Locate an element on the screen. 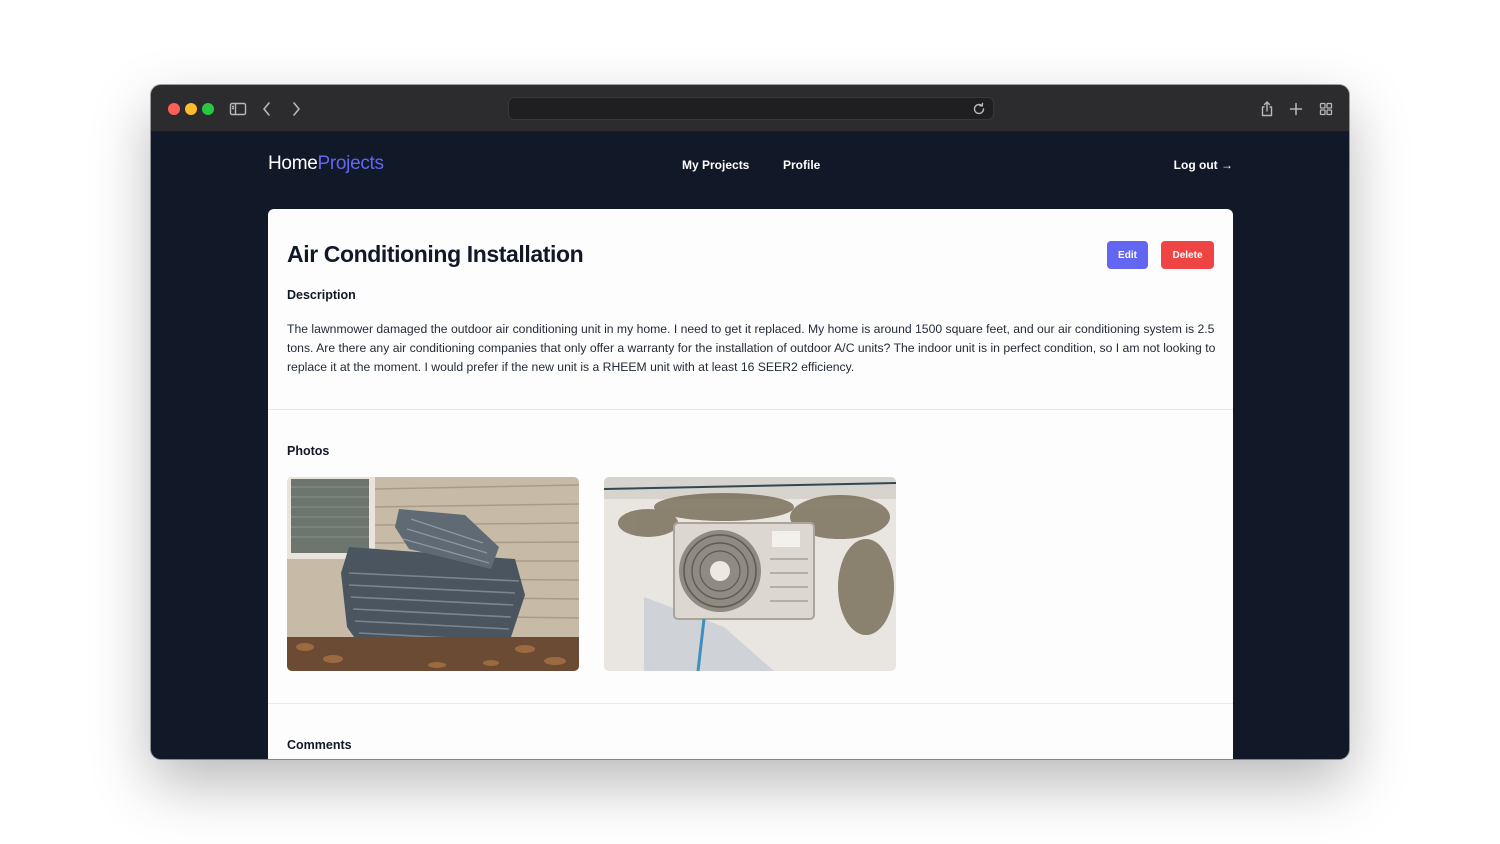  address-bar is located at coordinates (751, 108).